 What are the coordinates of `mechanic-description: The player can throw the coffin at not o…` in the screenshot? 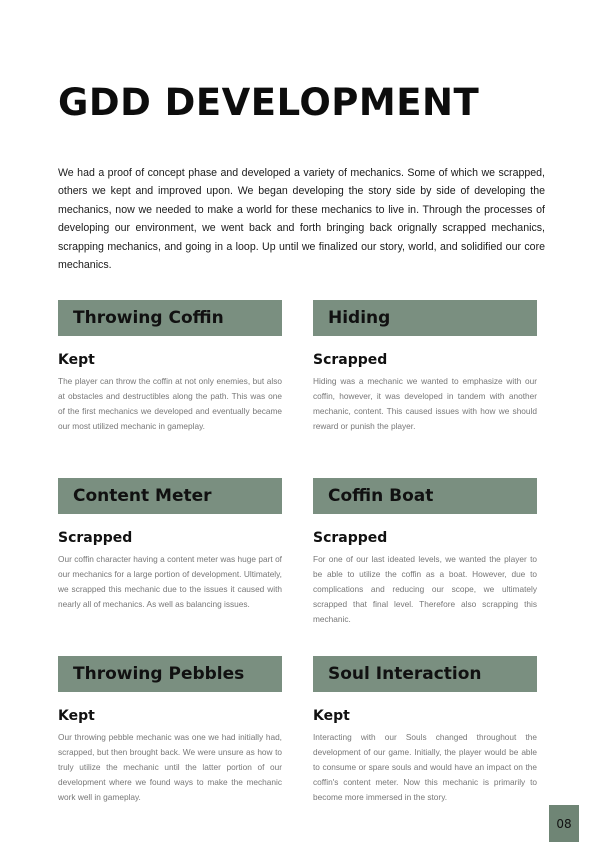 It's located at (170, 403).